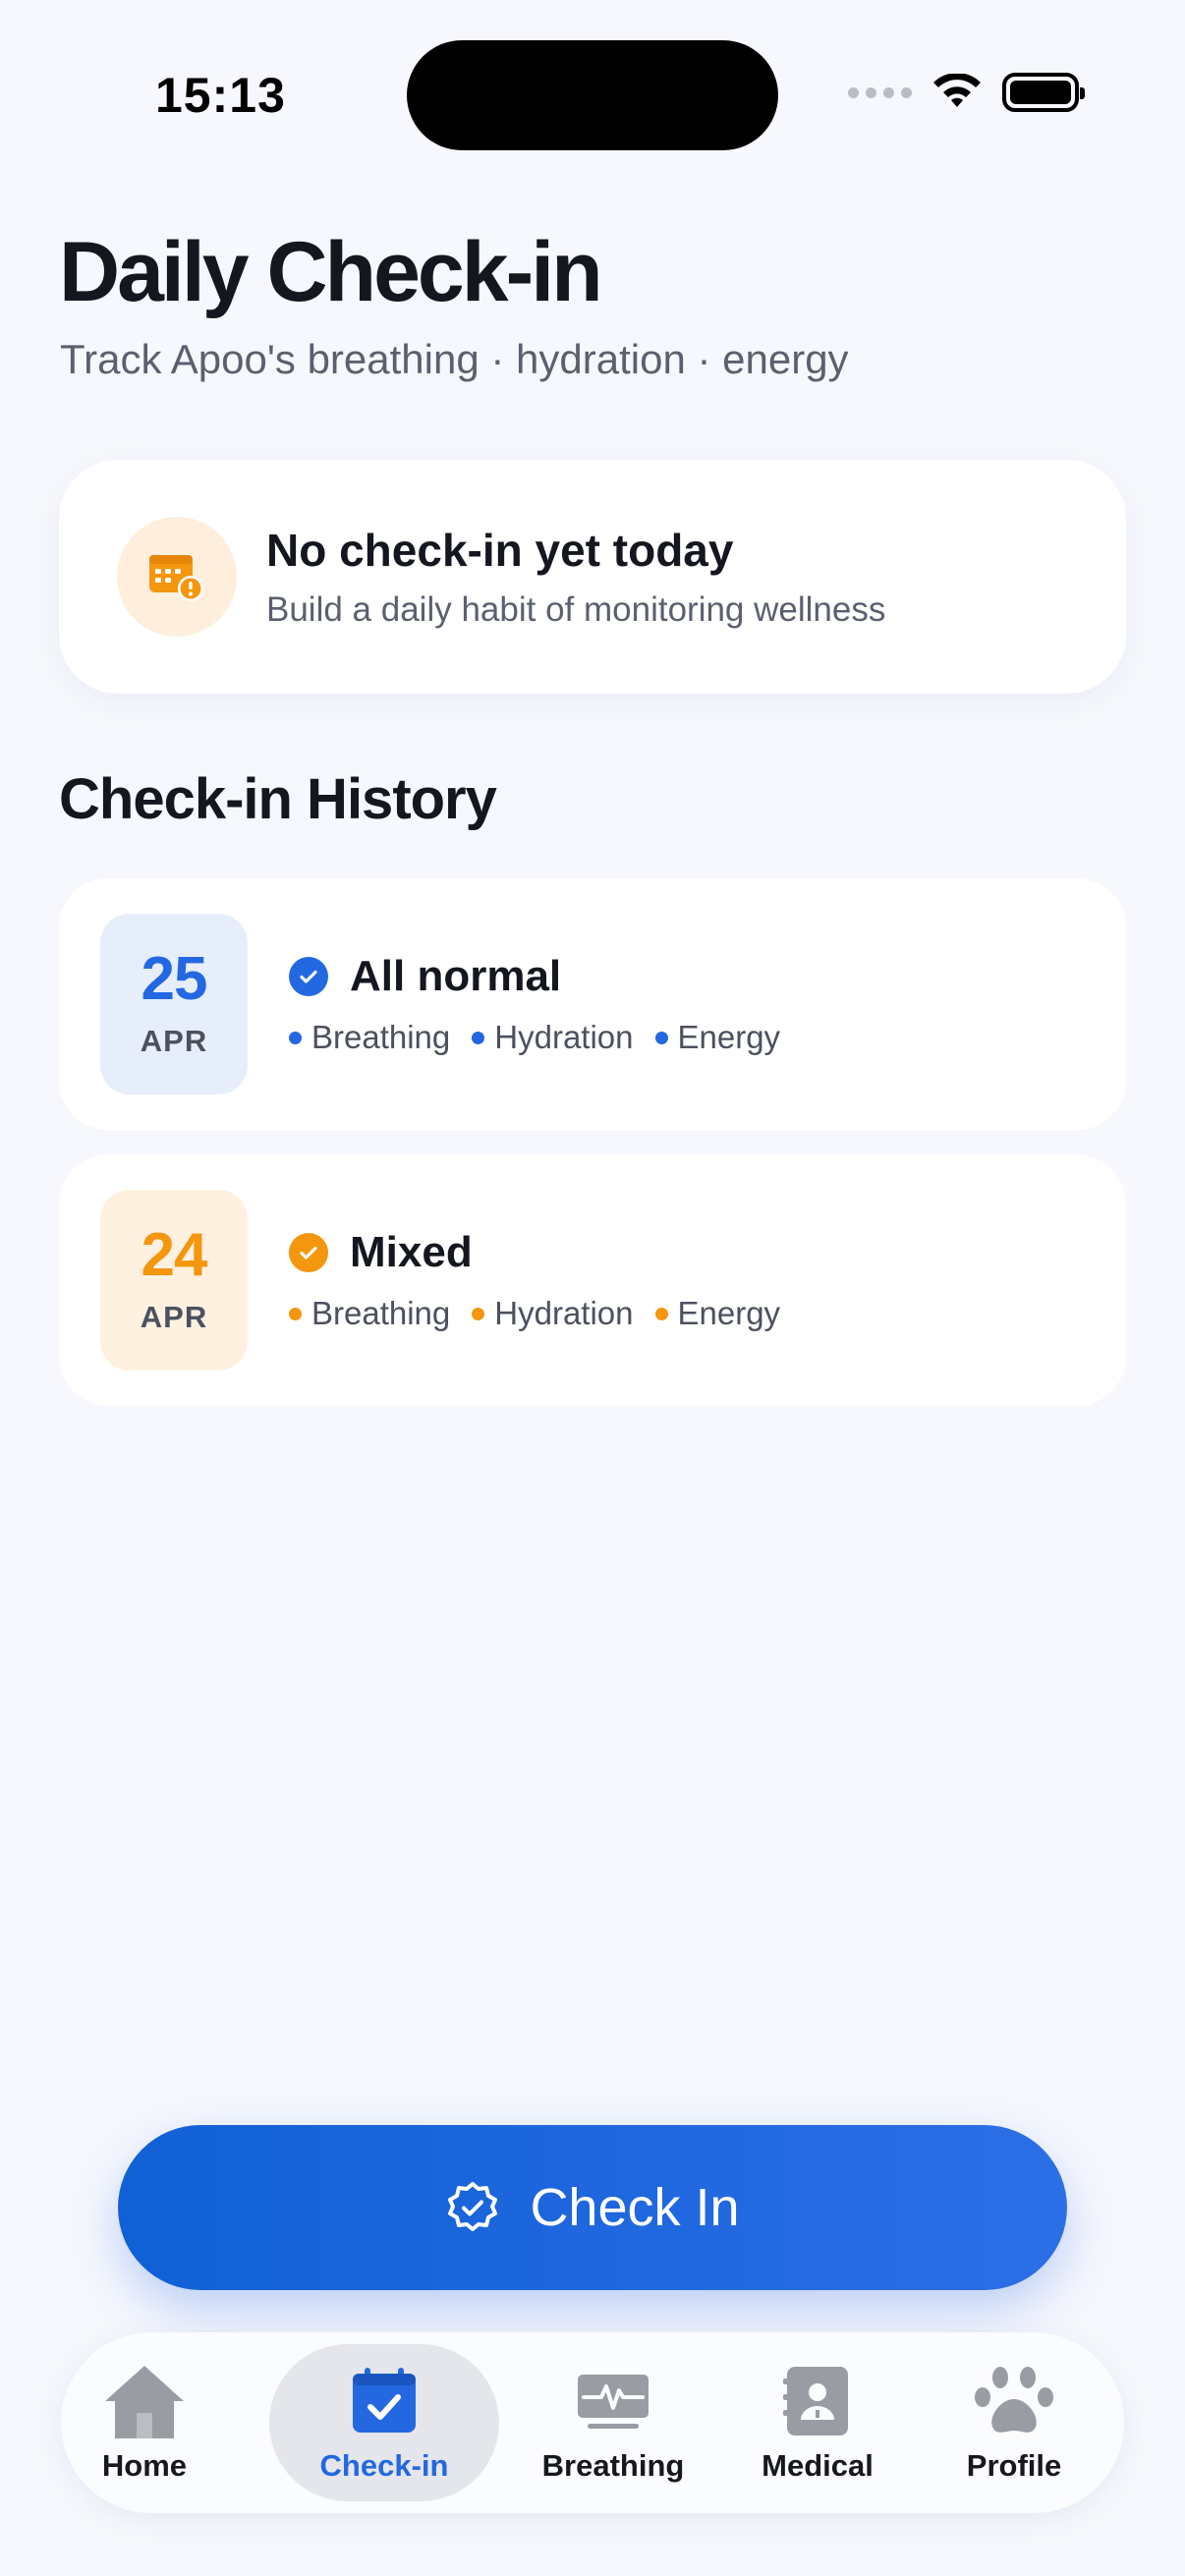 The image size is (1185, 2576). What do you see at coordinates (175, 979) in the screenshot?
I see `date-day: 25` at bounding box center [175, 979].